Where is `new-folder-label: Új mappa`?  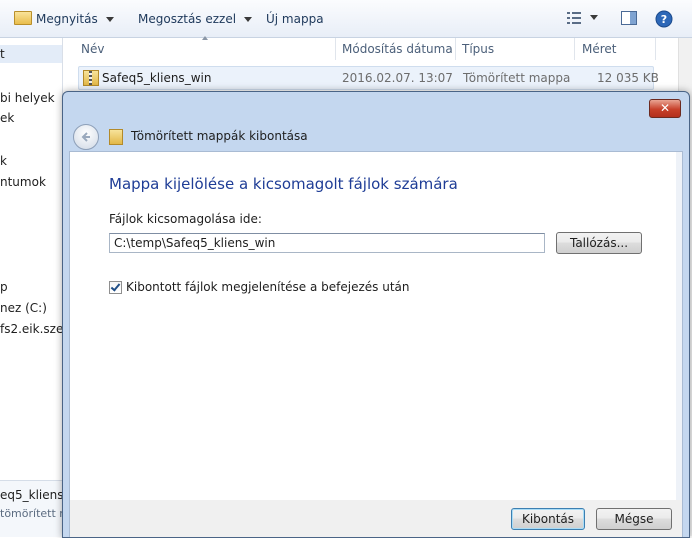 new-folder-label: Új mappa is located at coordinates (295, 19).